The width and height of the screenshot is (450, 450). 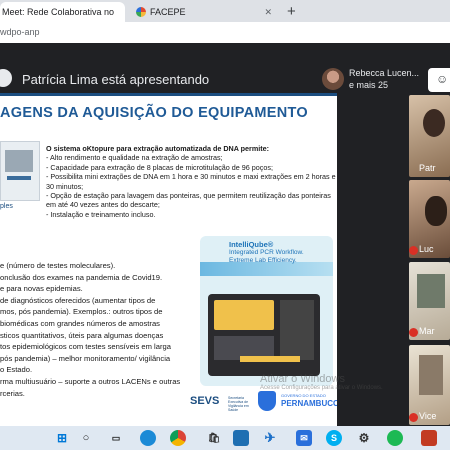 What do you see at coordinates (168, 94) in the screenshot?
I see `slide-top-band` at bounding box center [168, 94].